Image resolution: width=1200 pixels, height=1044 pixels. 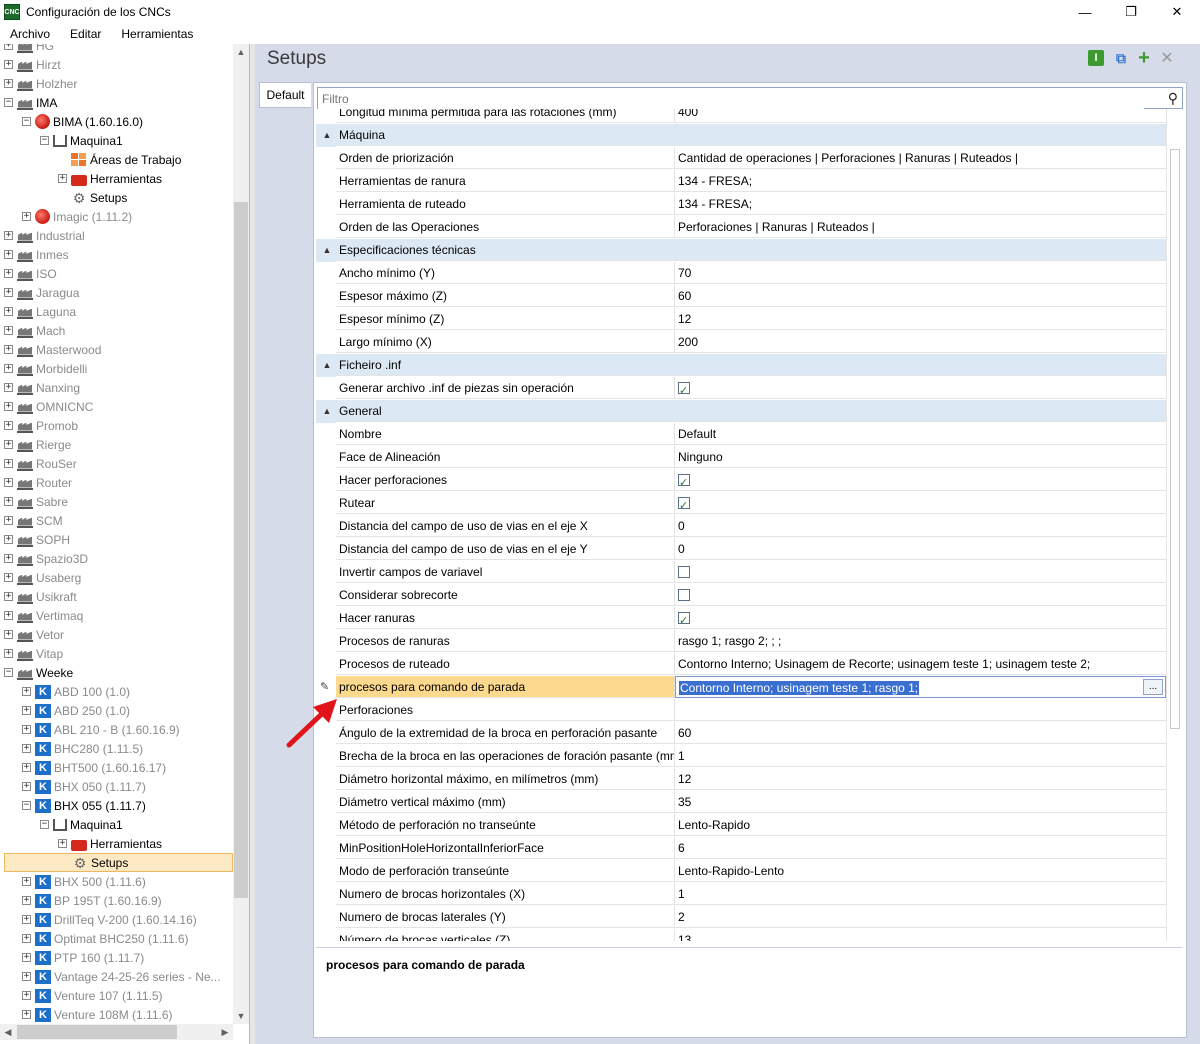 I want to click on tree-item: + Mach, so click(x=34, y=330).